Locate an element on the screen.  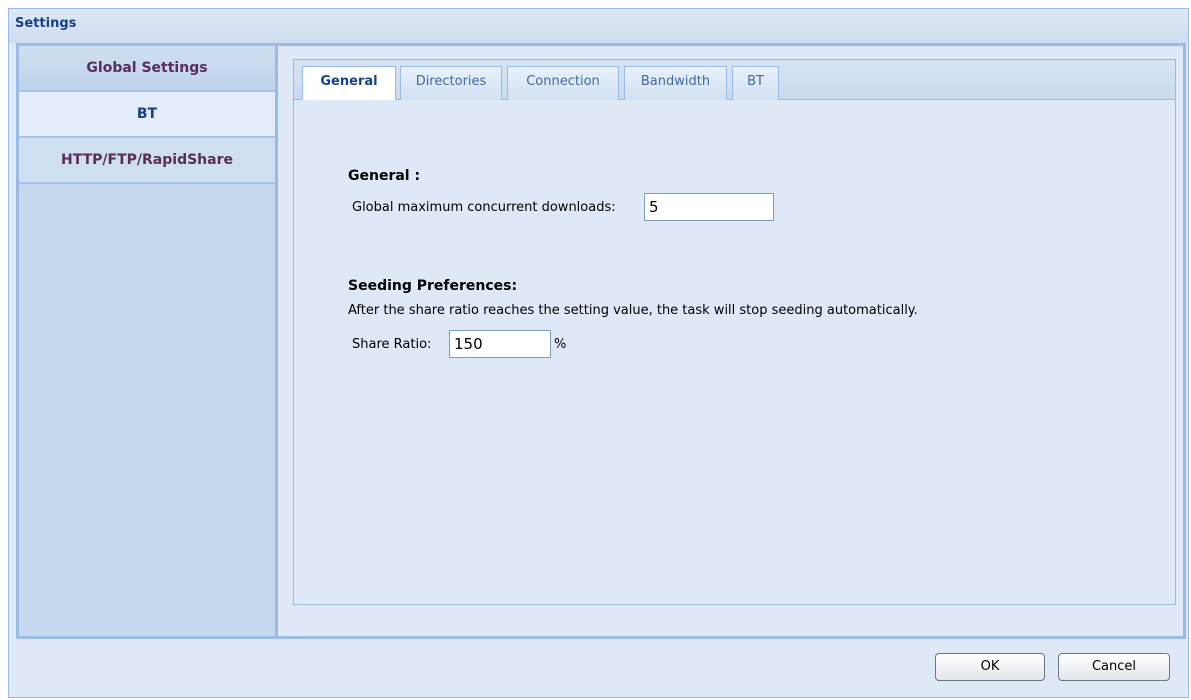
share-ratio-label: Share Ratio: is located at coordinates (392, 344).